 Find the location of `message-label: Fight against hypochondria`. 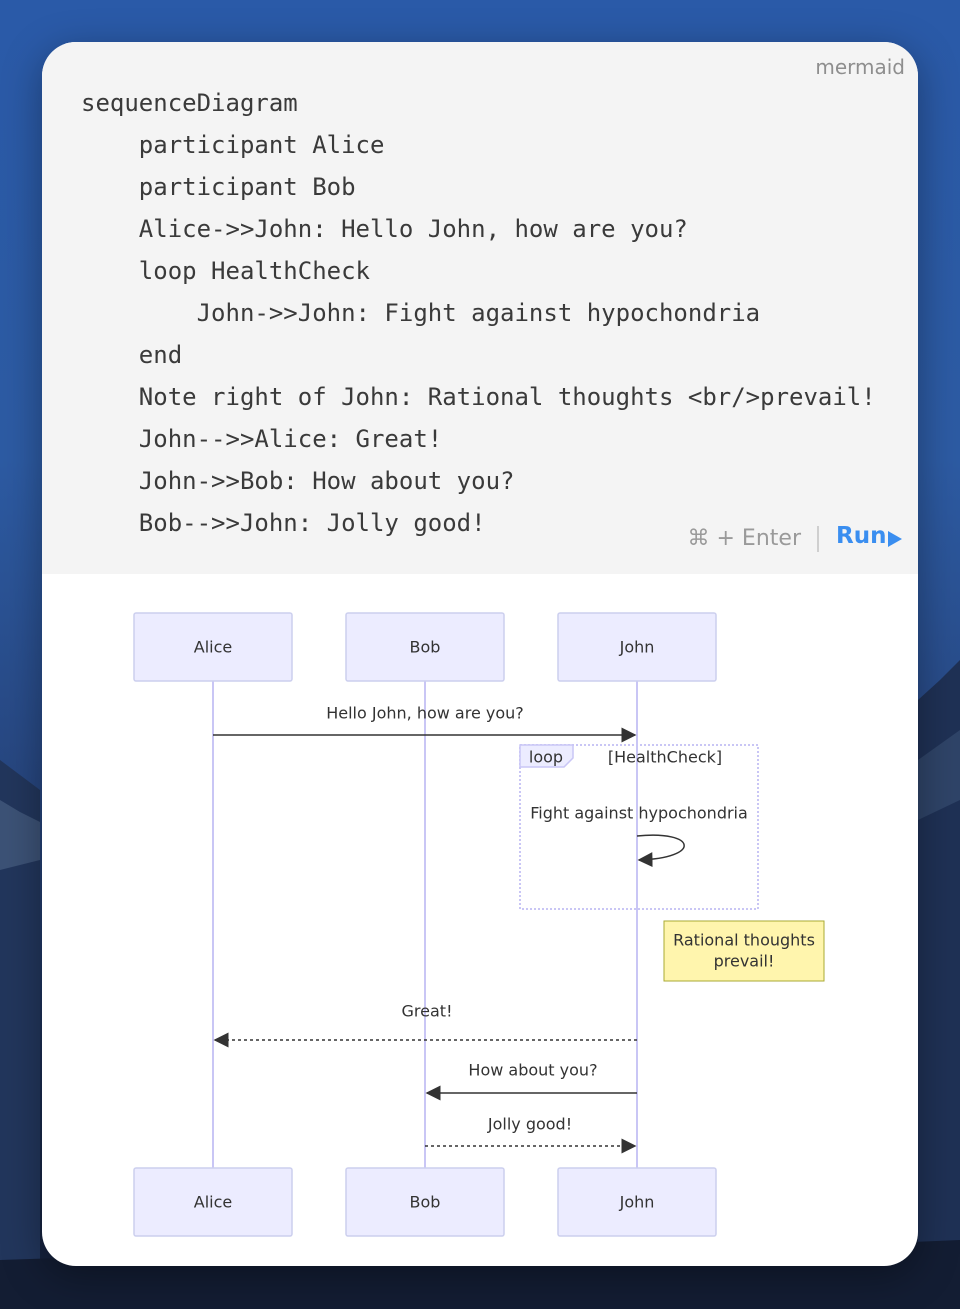

message-label: Fight against hypochondria is located at coordinates (639, 813).